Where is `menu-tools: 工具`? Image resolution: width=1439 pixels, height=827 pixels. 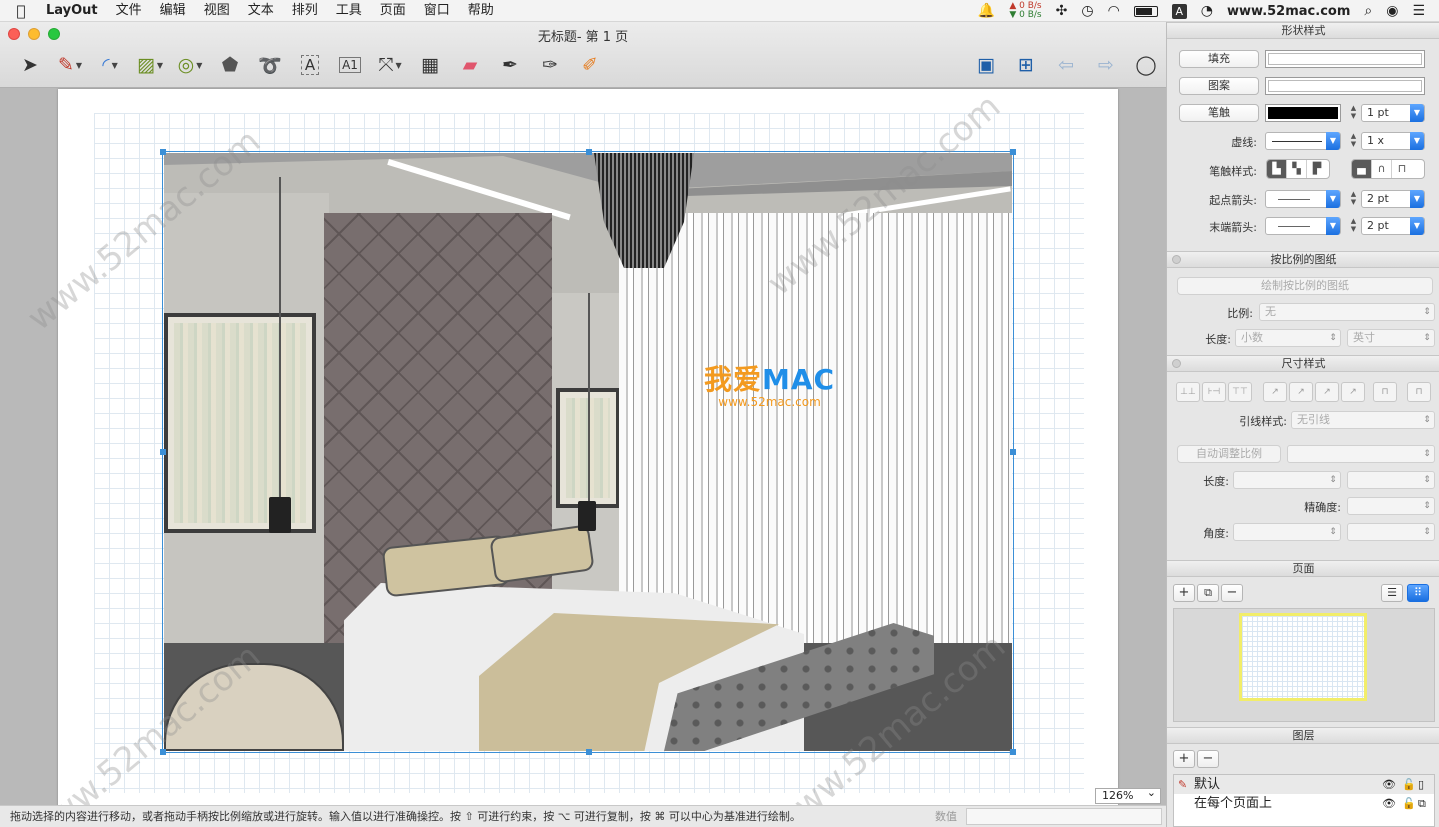 menu-tools: 工具 is located at coordinates (349, 11).